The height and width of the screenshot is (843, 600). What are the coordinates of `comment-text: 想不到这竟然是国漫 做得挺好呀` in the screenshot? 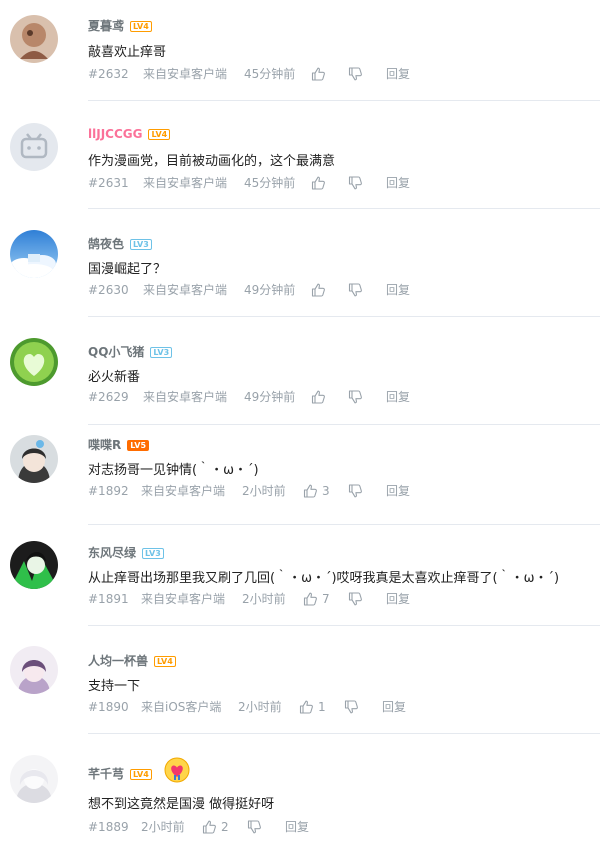 It's located at (181, 804).